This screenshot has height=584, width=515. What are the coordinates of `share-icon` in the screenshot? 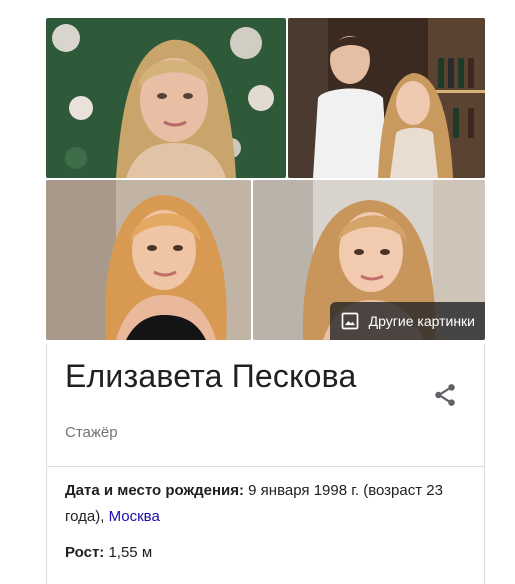 It's located at (445, 395).